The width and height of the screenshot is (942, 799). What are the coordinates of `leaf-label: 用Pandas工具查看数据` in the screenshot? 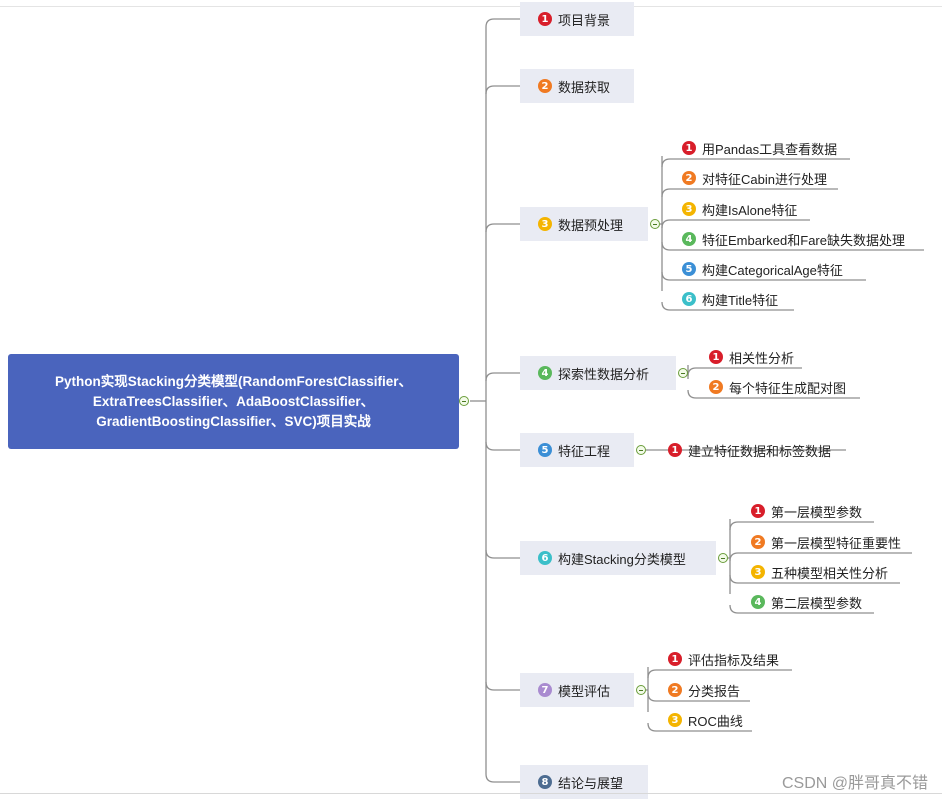 It's located at (770, 149).